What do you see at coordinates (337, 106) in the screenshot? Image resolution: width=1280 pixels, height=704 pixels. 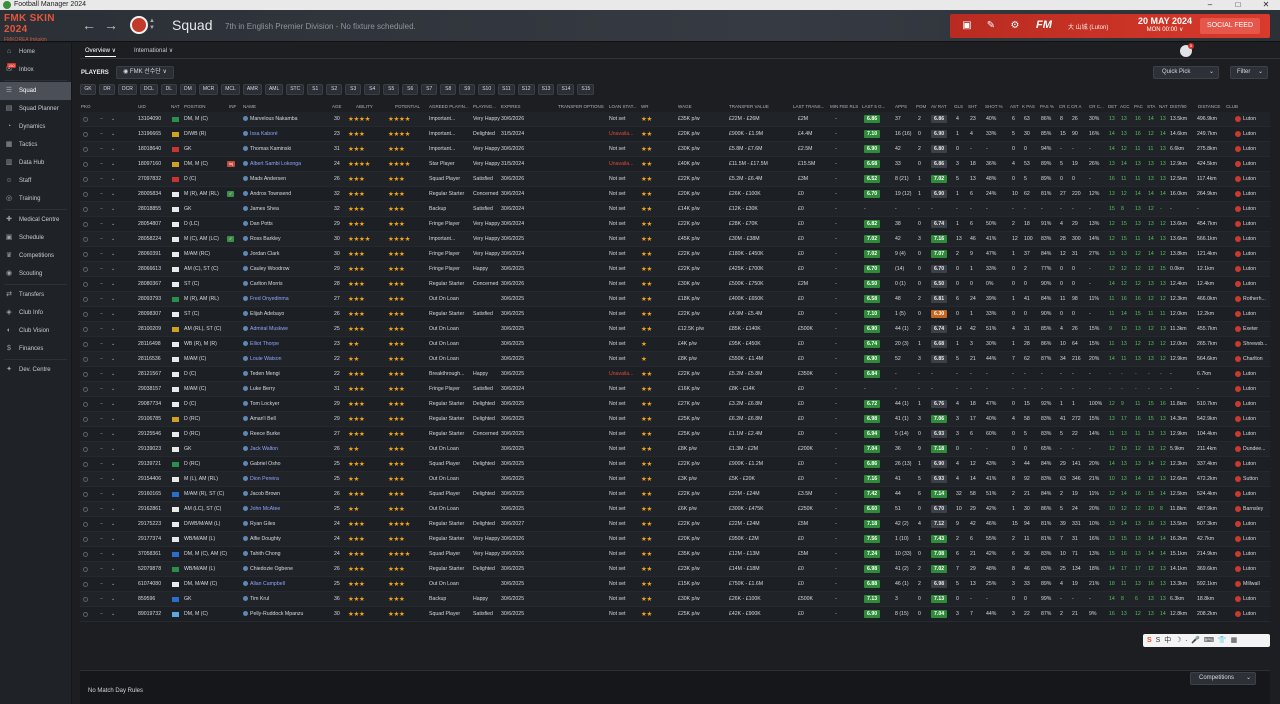 I see `column-header-age: AGE` at bounding box center [337, 106].